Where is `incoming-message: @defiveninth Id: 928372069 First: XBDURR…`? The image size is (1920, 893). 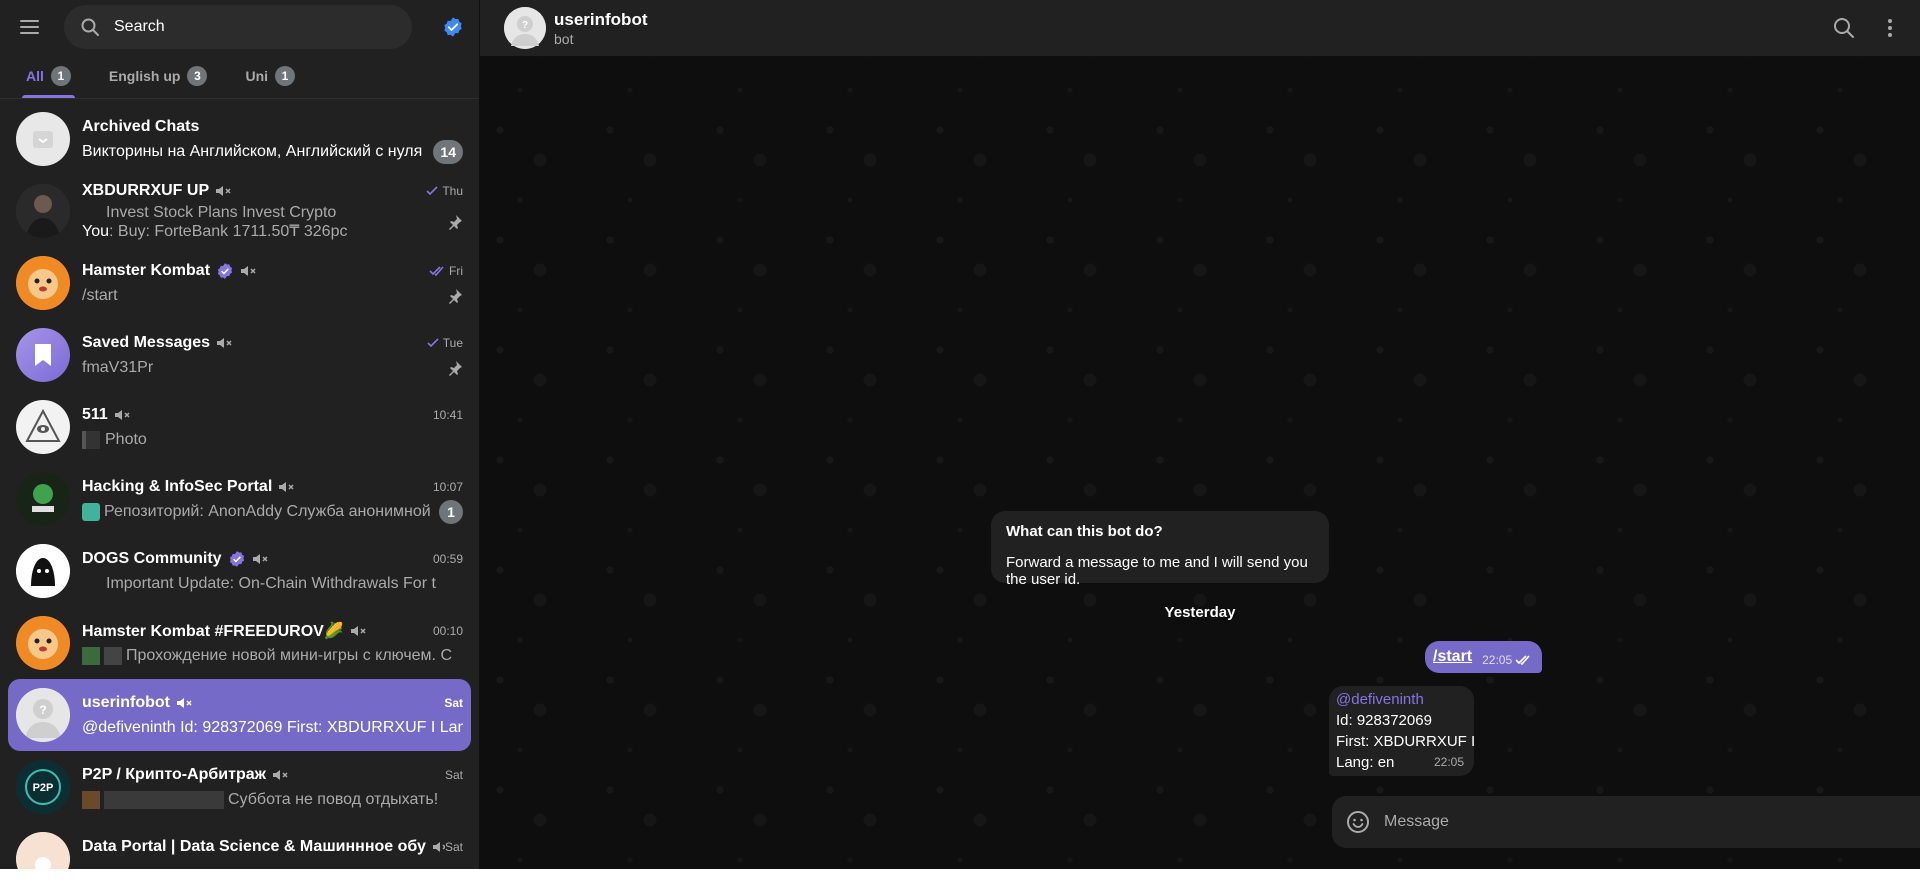
incoming-message: @defiveninth Id: 928372069 First: XBDURR… is located at coordinates (1401, 731).